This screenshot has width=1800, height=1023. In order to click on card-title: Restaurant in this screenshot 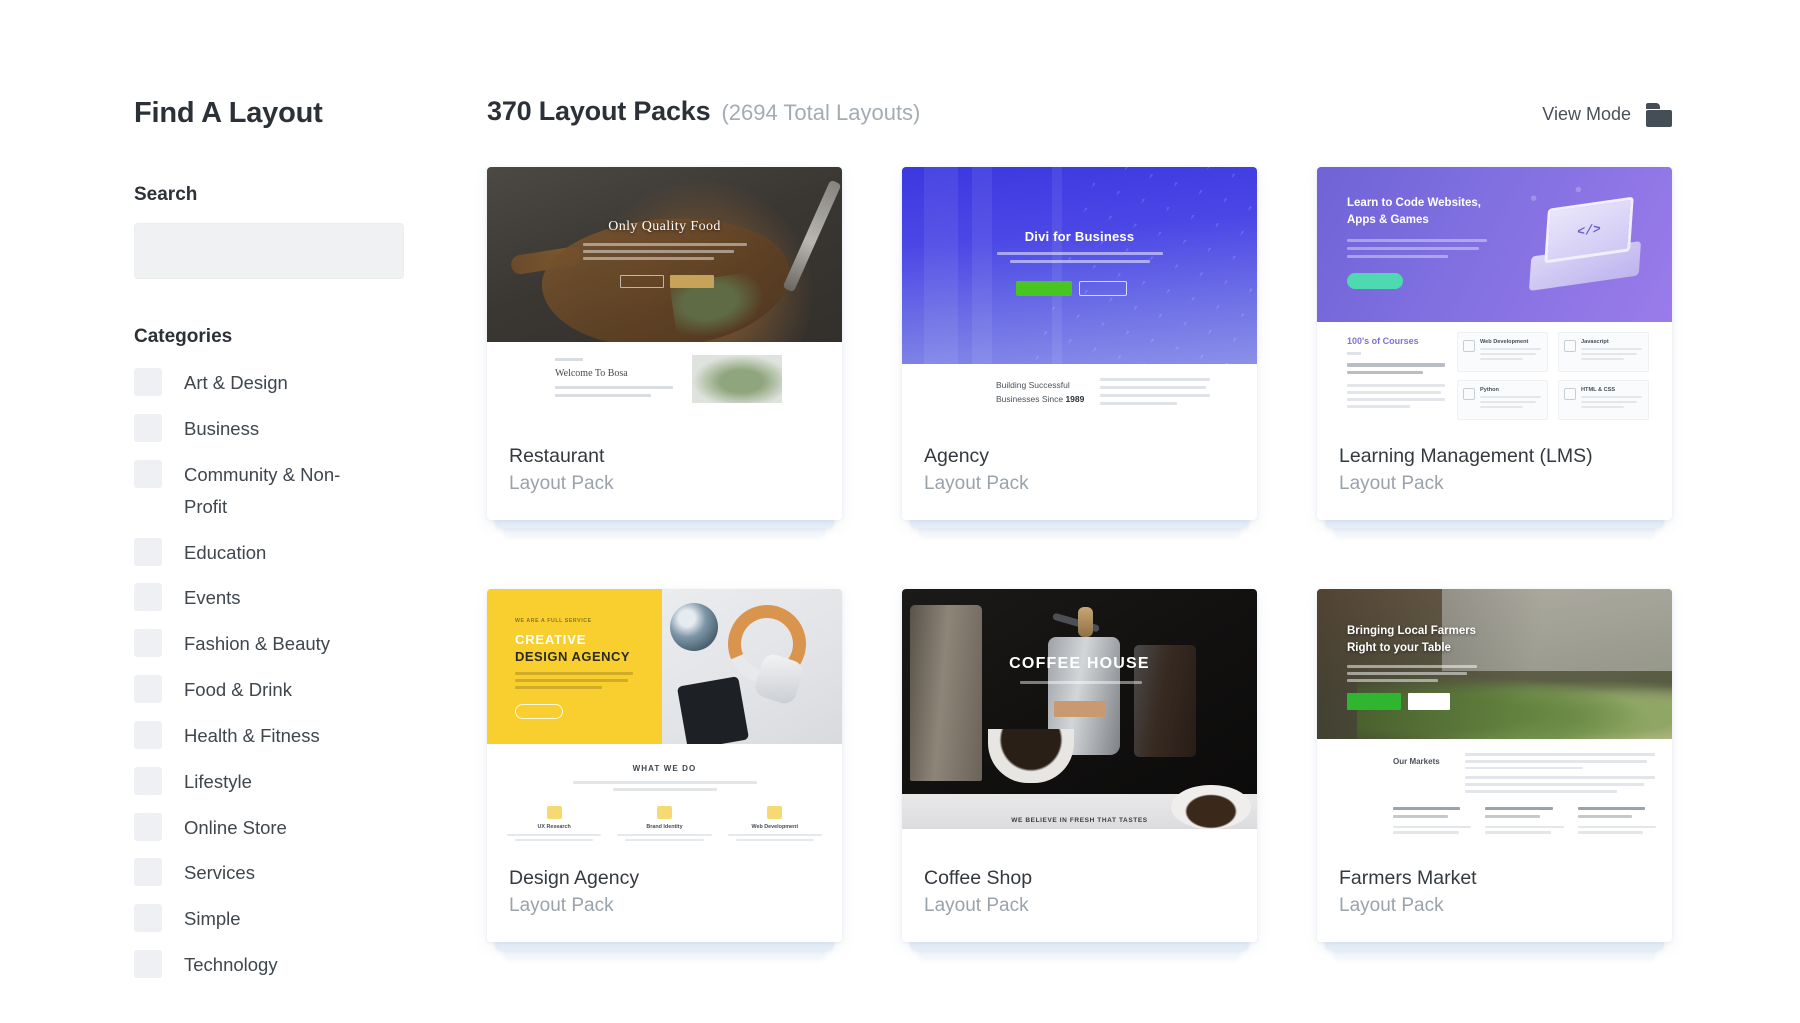, I will do `click(557, 456)`.